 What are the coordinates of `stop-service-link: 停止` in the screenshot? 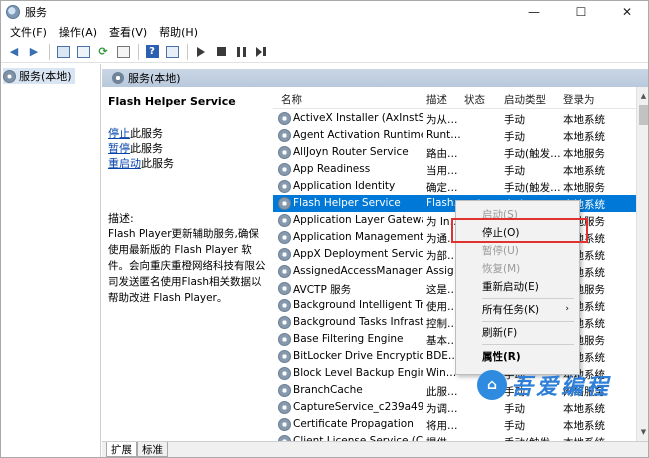 It's located at (119, 133).